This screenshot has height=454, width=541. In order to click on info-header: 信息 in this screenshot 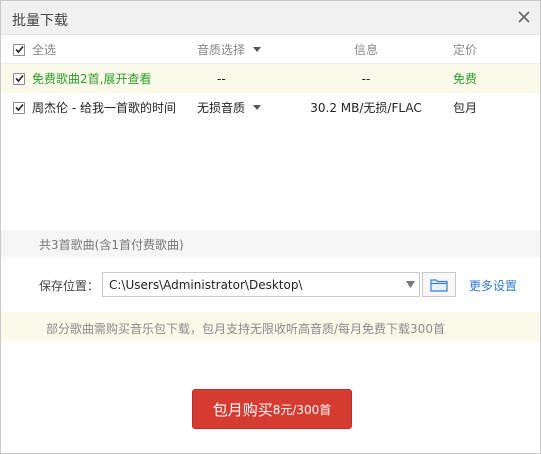, I will do `click(365, 50)`.